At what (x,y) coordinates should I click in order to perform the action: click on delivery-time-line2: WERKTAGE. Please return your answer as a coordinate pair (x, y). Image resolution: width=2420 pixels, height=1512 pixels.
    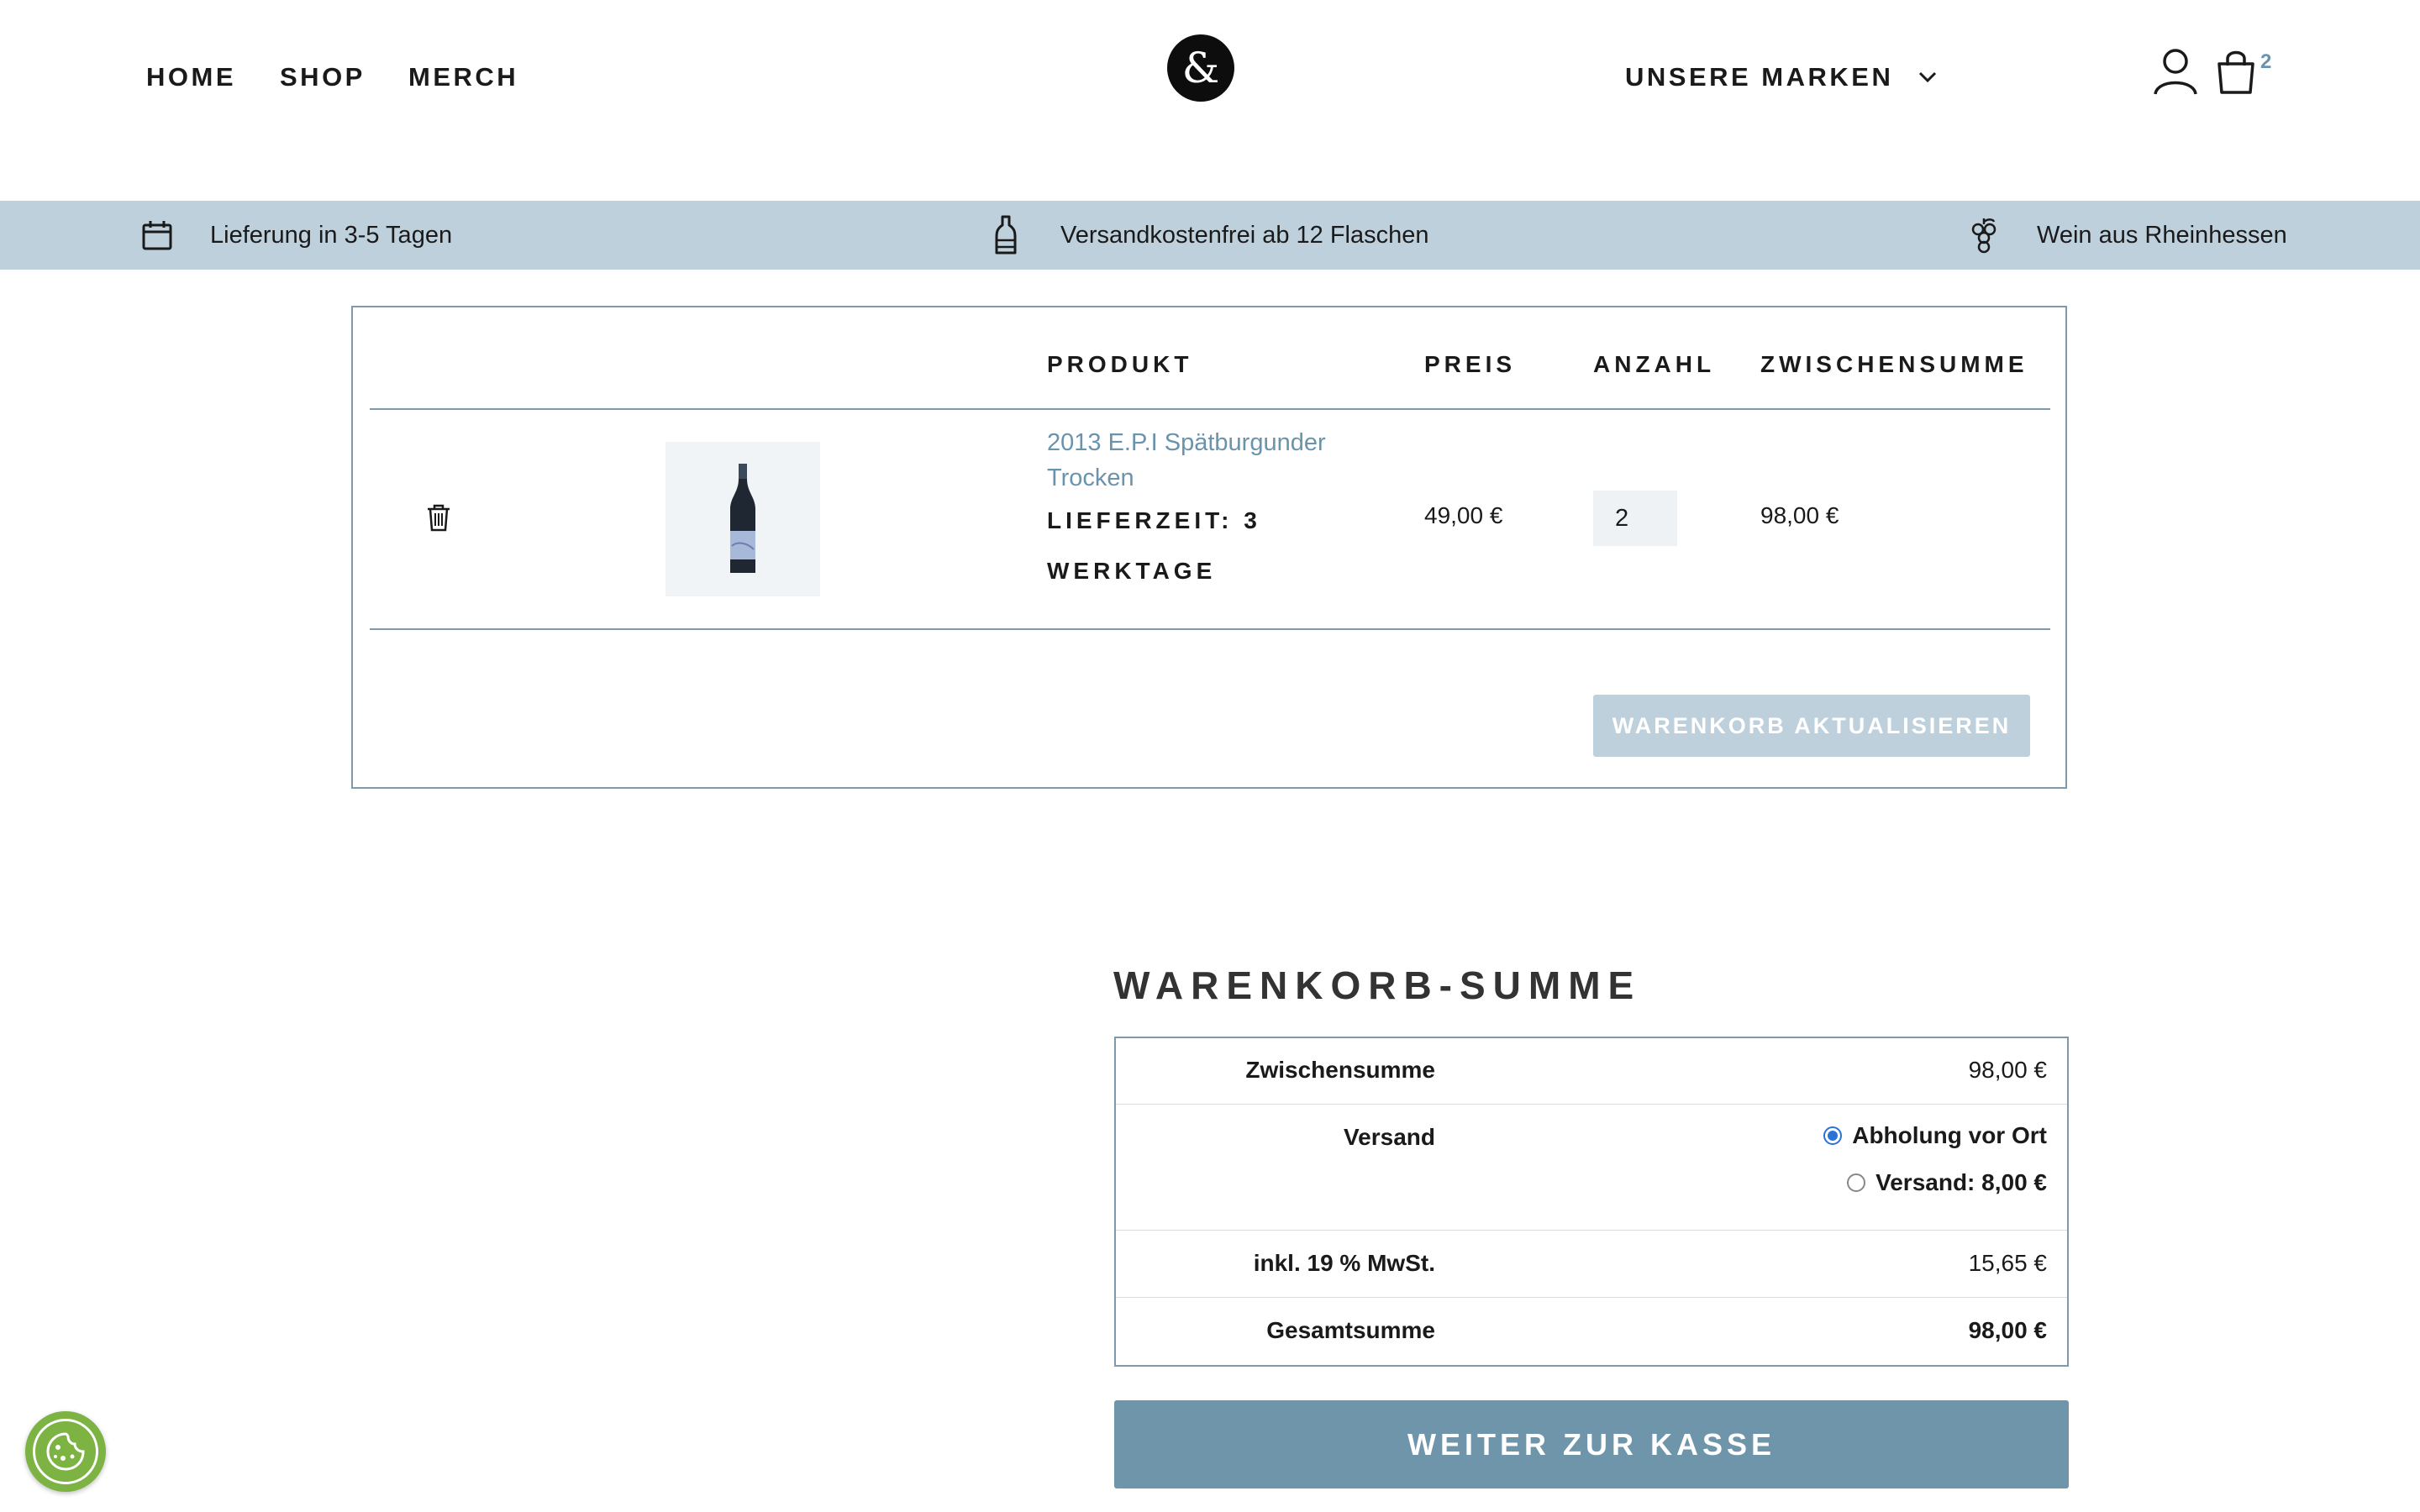
    Looking at the image, I should click on (1132, 571).